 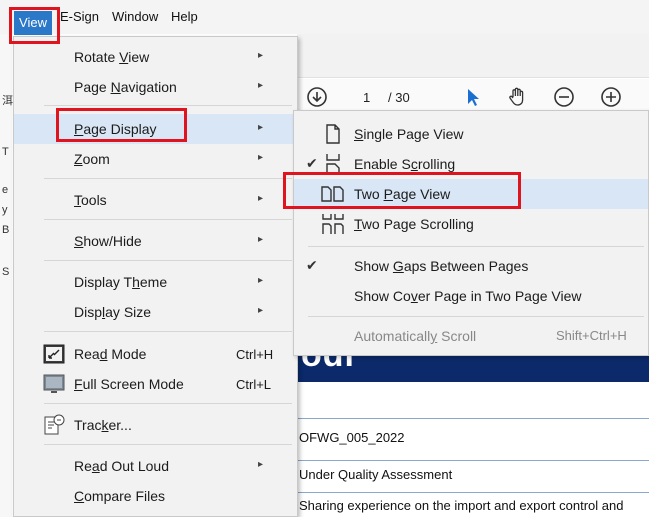 I want to click on submenu-item-show-cover-page: Show Cover Page in Two Page View, so click(x=471, y=296).